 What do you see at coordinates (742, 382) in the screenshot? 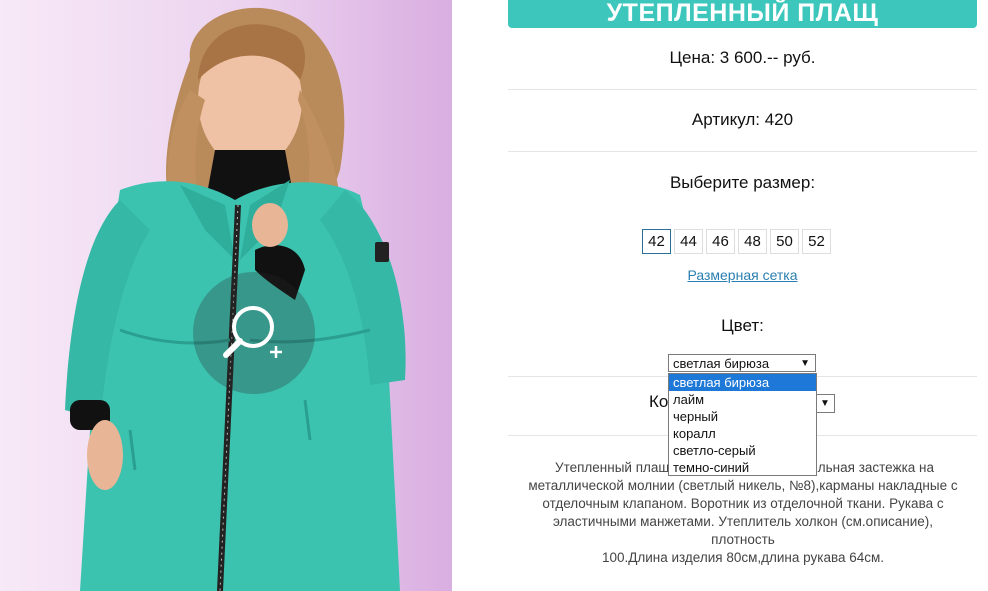
I see `color-option: светлая бирюза` at bounding box center [742, 382].